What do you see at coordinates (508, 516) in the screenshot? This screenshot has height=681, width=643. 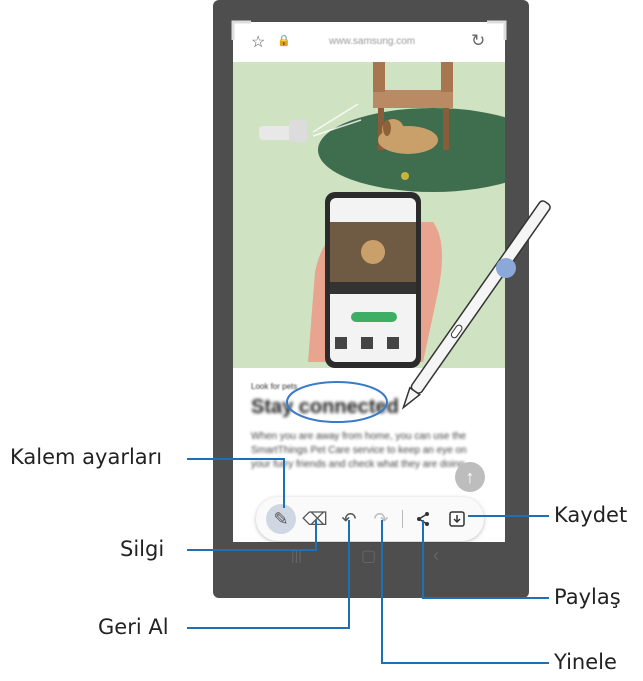 I see `callout-line-save` at bounding box center [508, 516].